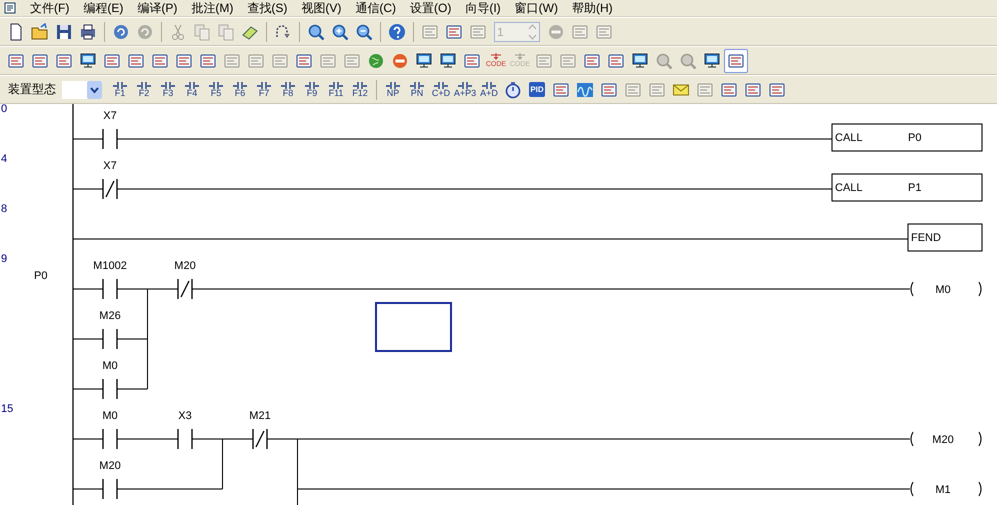  What do you see at coordinates (537, 90) in the screenshot?
I see `toolbar-button: PID` at bounding box center [537, 90].